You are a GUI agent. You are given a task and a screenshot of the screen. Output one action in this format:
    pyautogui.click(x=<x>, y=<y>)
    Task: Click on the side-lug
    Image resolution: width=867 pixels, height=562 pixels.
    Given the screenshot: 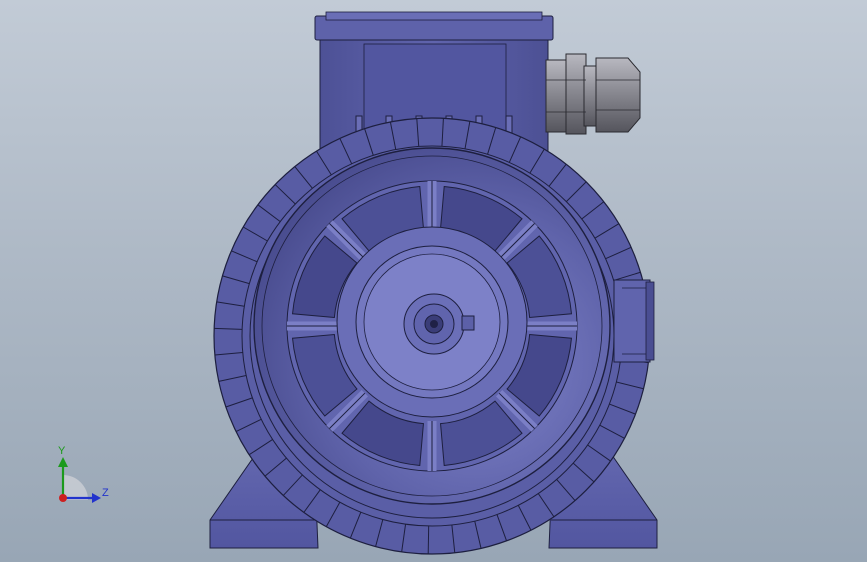 What is the action you would take?
    pyautogui.click(x=634, y=321)
    